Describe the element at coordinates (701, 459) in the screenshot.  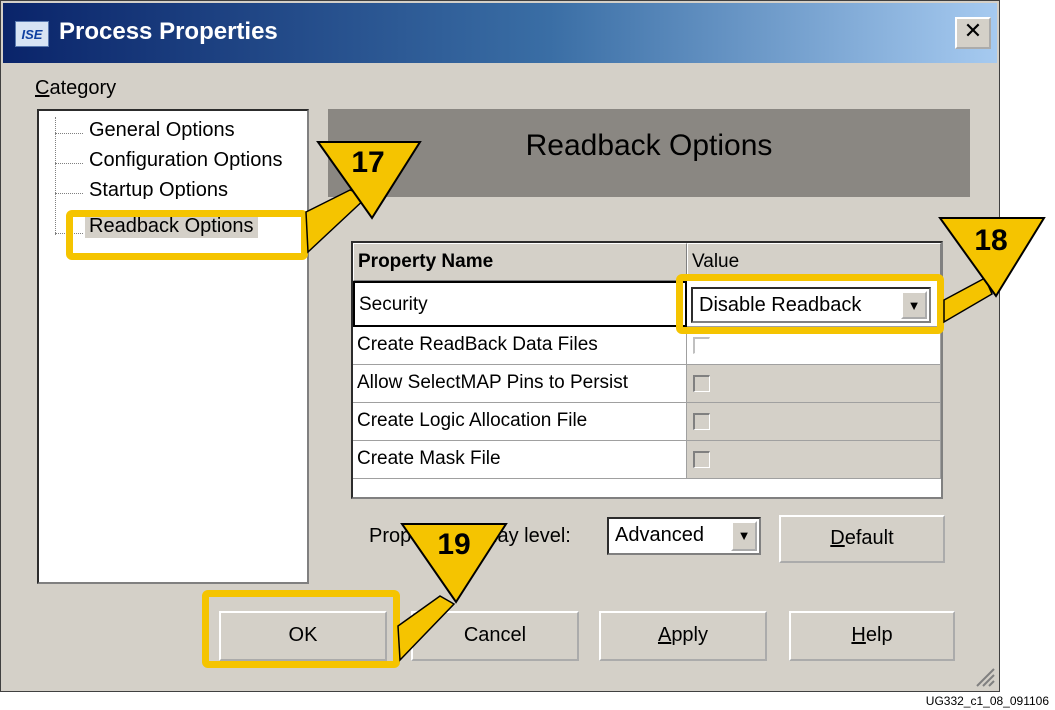
I see `mask-file-checkbox` at that location.